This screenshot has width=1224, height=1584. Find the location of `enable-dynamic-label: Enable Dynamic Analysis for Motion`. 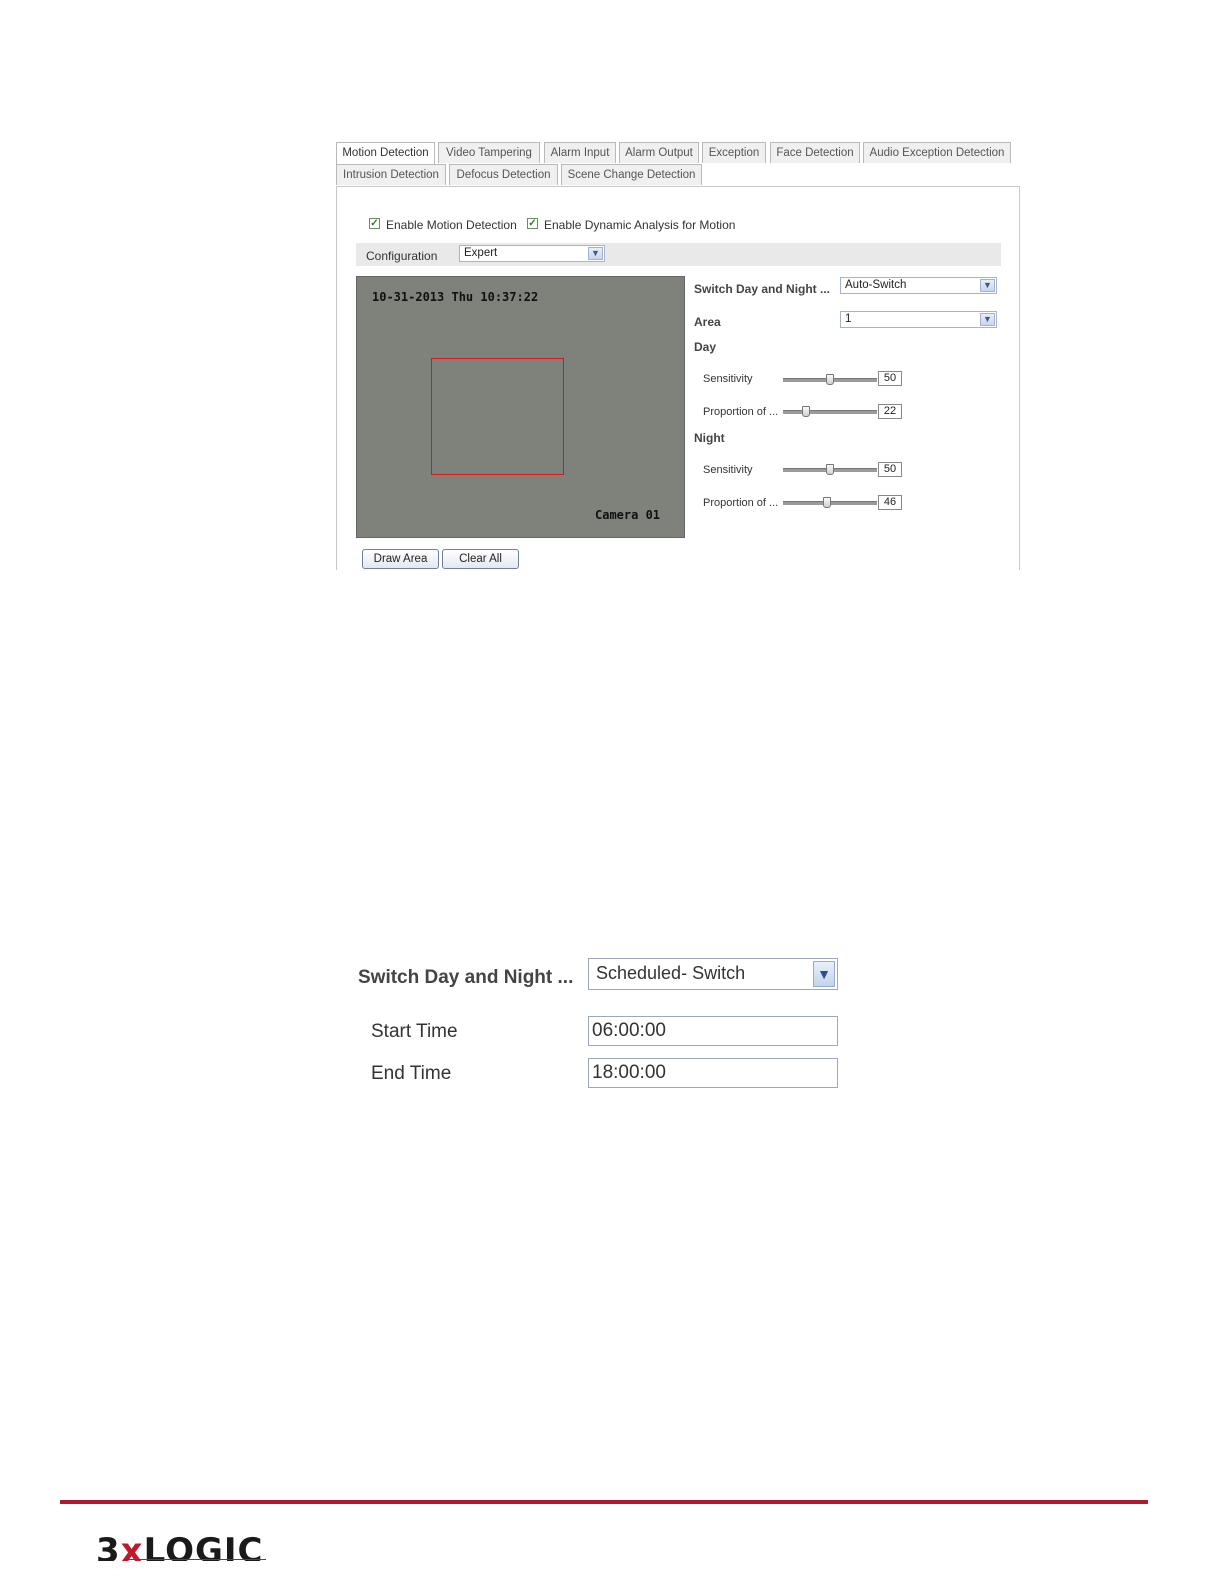

enable-dynamic-label: Enable Dynamic Analysis for Motion is located at coordinates (640, 225).